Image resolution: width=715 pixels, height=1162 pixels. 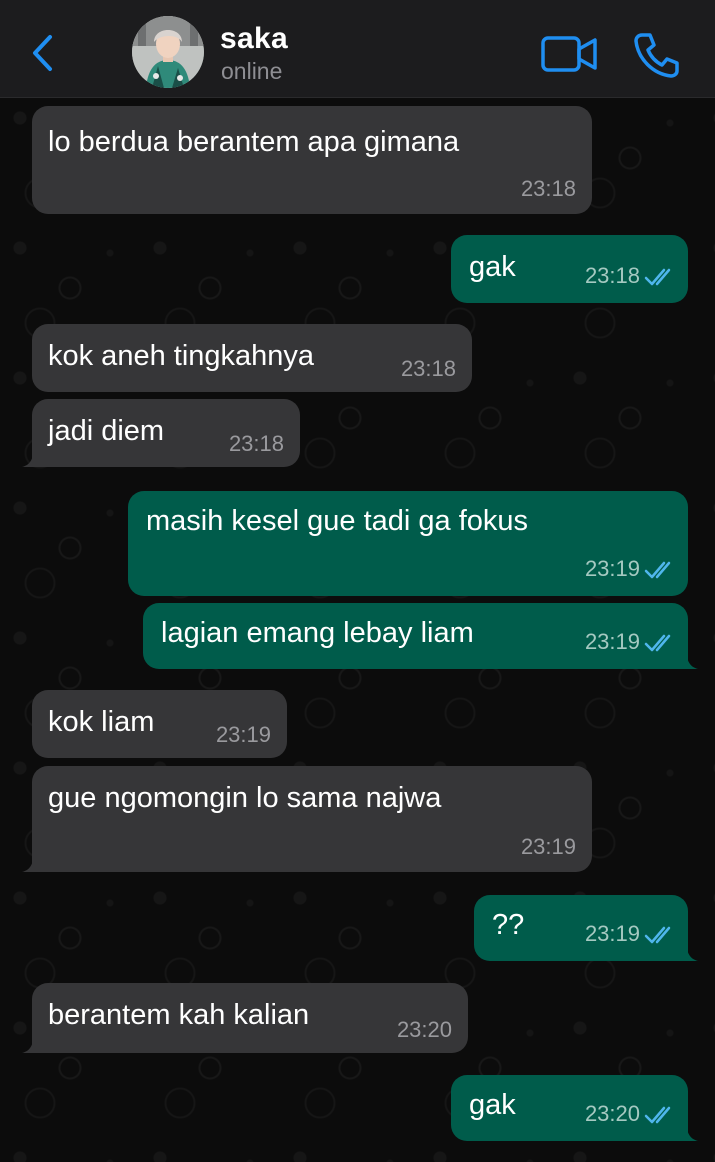 What do you see at coordinates (574, 1108) in the screenshot?
I see `message-outgoing: gak 23:20` at bounding box center [574, 1108].